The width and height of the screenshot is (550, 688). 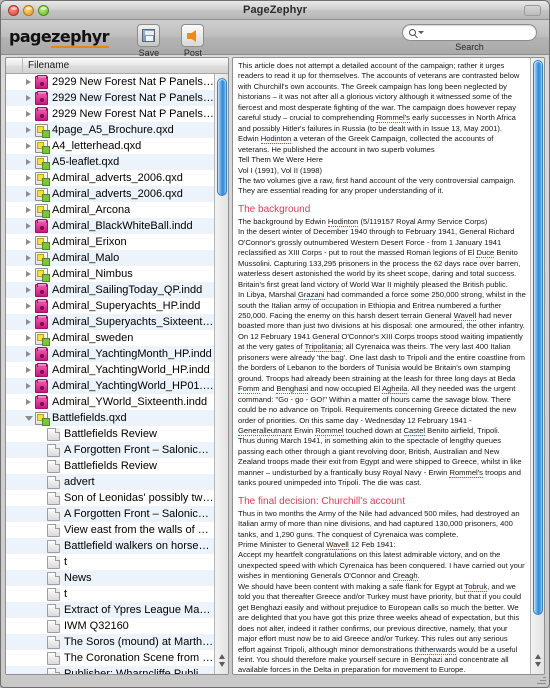 I want to click on toolbar-toggle-button, so click(x=532, y=10).